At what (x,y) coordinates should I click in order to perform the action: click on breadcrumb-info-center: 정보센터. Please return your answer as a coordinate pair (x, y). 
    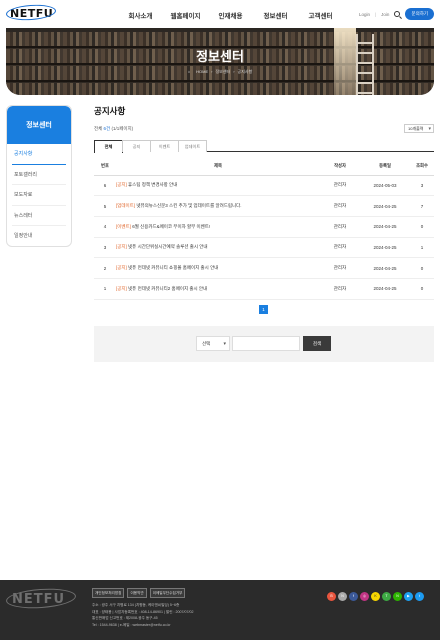
    Looking at the image, I should click on (222, 71).